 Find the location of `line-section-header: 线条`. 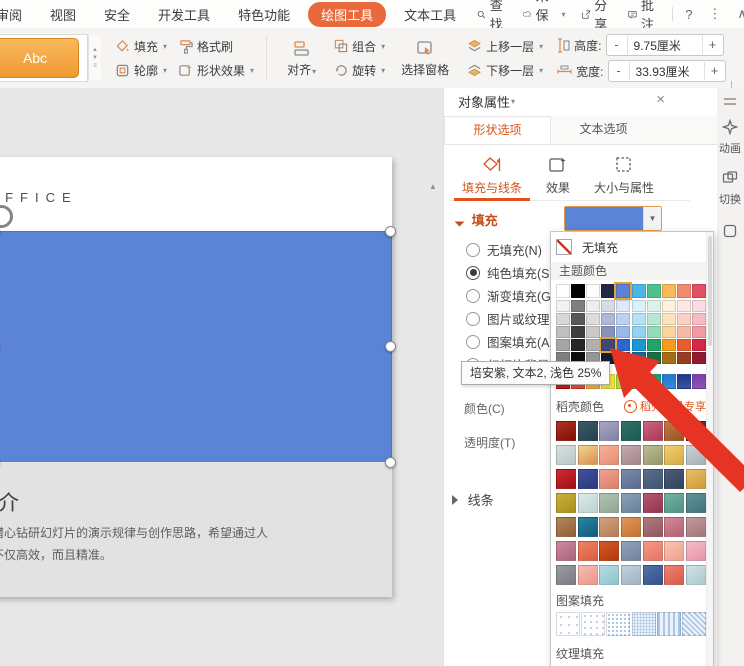

line-section-header: 线条 is located at coordinates (473, 499).